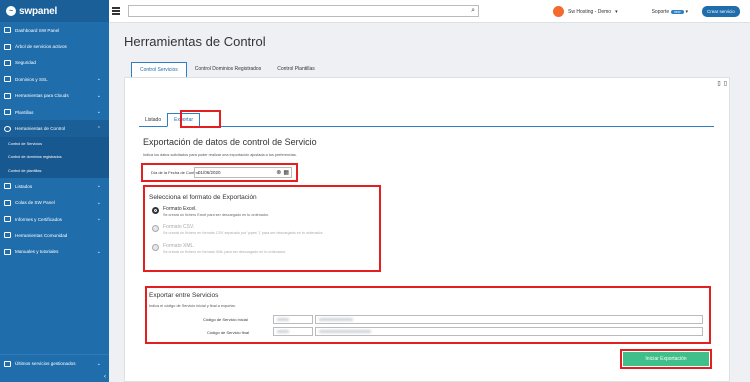  Describe the element at coordinates (7, 128) in the screenshot. I see `check-circle-icon` at that location.